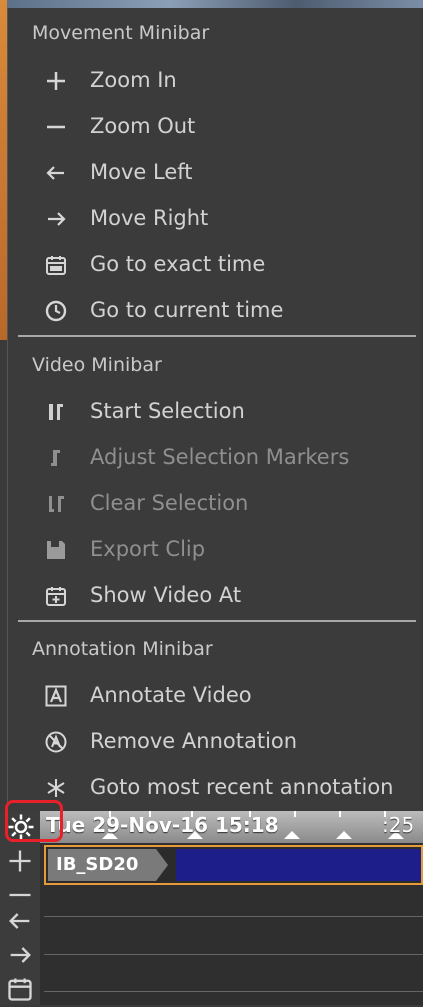 The height and width of the screenshot is (1007, 423). Describe the element at coordinates (171, 695) in the screenshot. I see `menu-item-label: Annotate Video` at that location.